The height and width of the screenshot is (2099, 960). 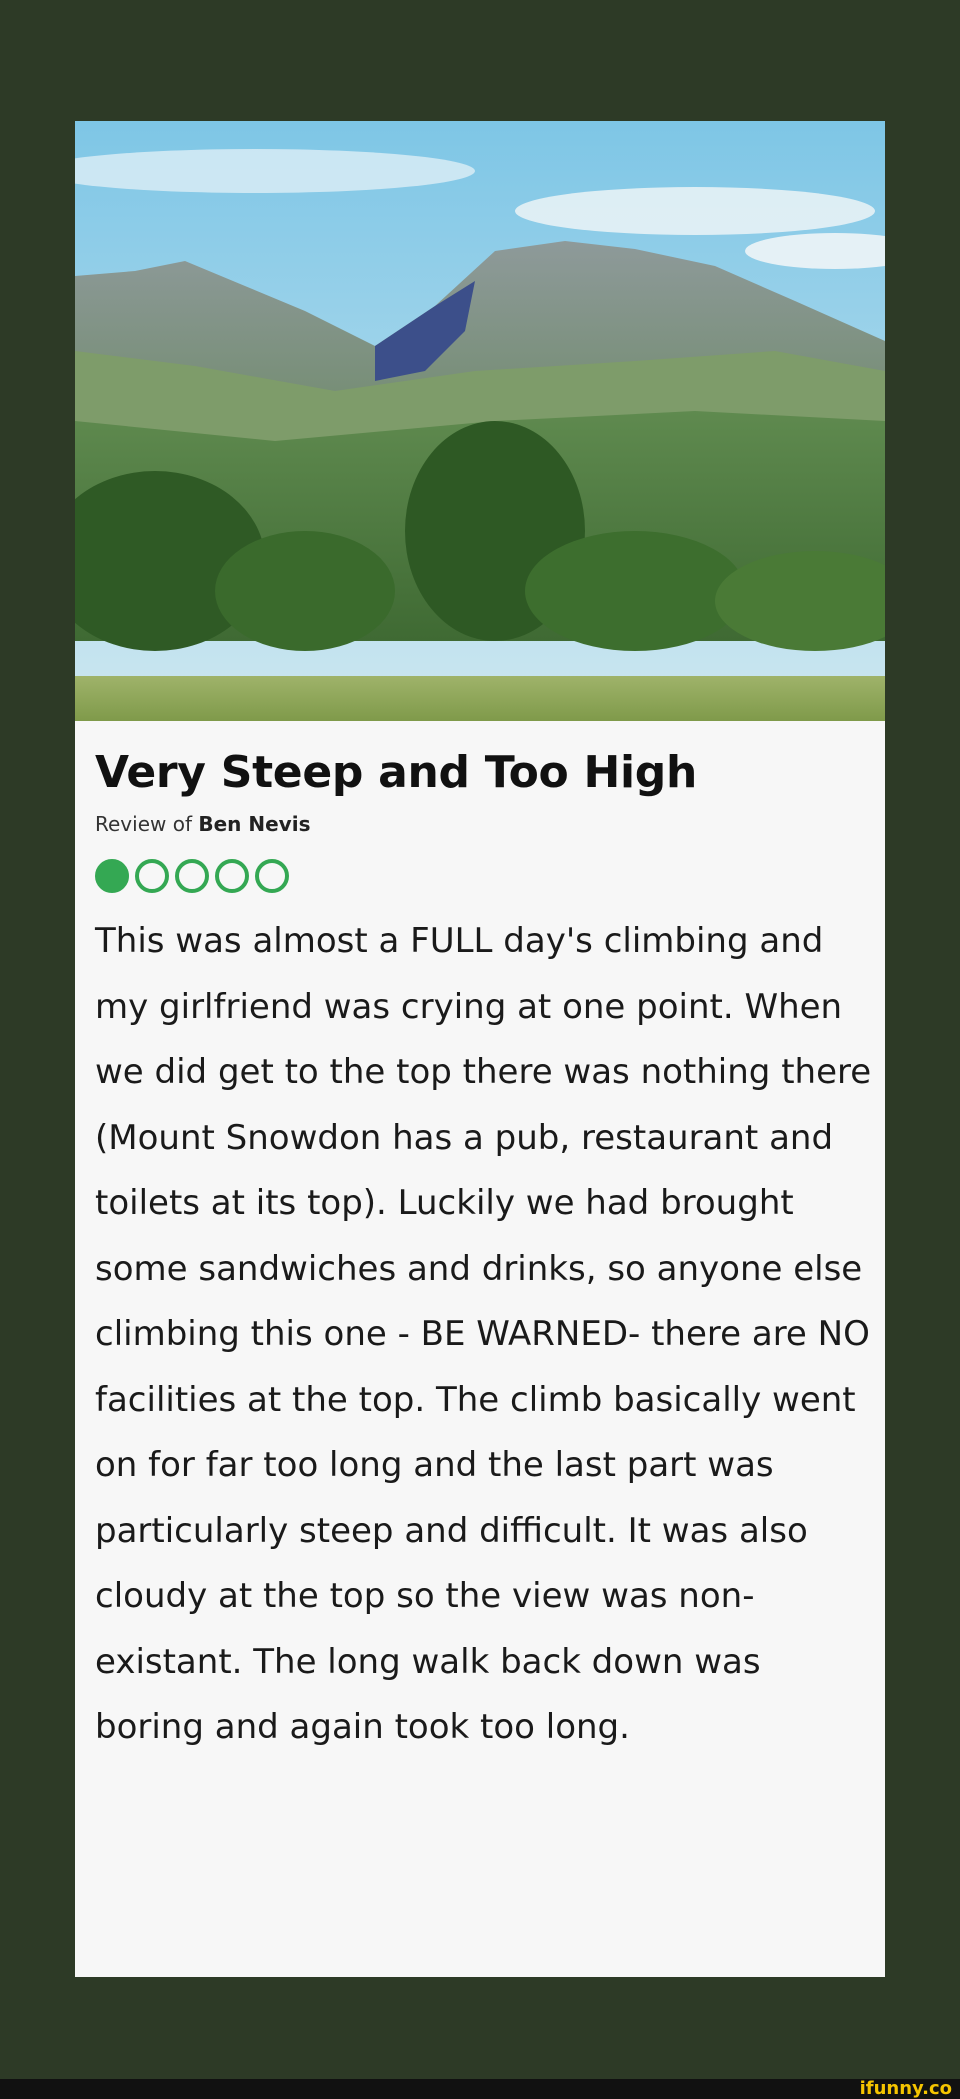 I want to click on watermark-logo: ifunny.co, so click(x=905, y=2088).